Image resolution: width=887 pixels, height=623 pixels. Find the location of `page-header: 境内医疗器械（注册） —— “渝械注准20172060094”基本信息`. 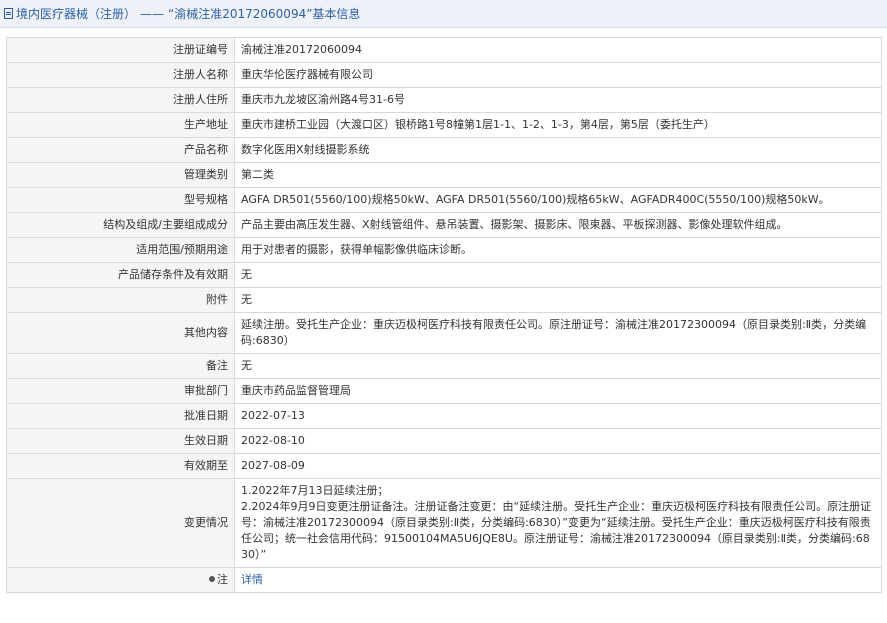

page-header: 境内医疗器械（注册） —— “渝械注准20172060094”基本信息 is located at coordinates (443, 14).